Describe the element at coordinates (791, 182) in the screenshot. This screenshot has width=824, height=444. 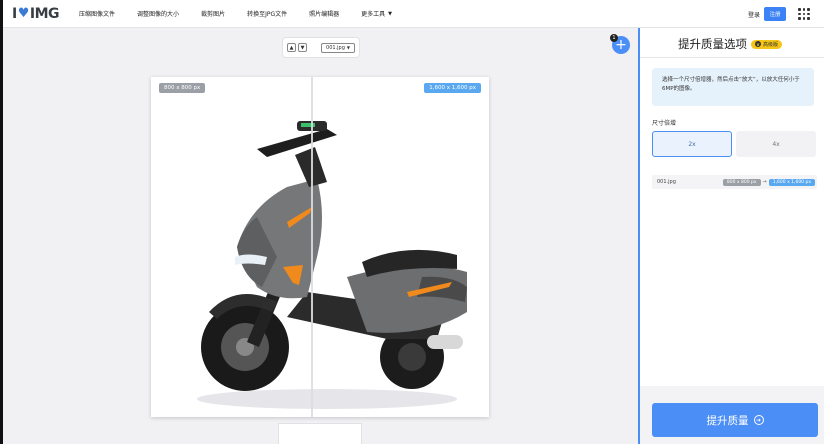
I see `file-row-to-size: 1,600 x 1,600 px` at that location.